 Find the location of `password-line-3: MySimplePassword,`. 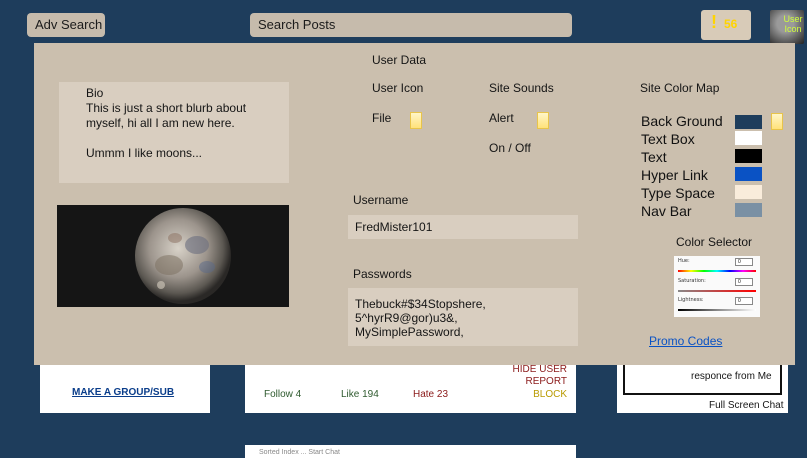

password-line-3: MySimplePassword, is located at coordinates (409, 332).